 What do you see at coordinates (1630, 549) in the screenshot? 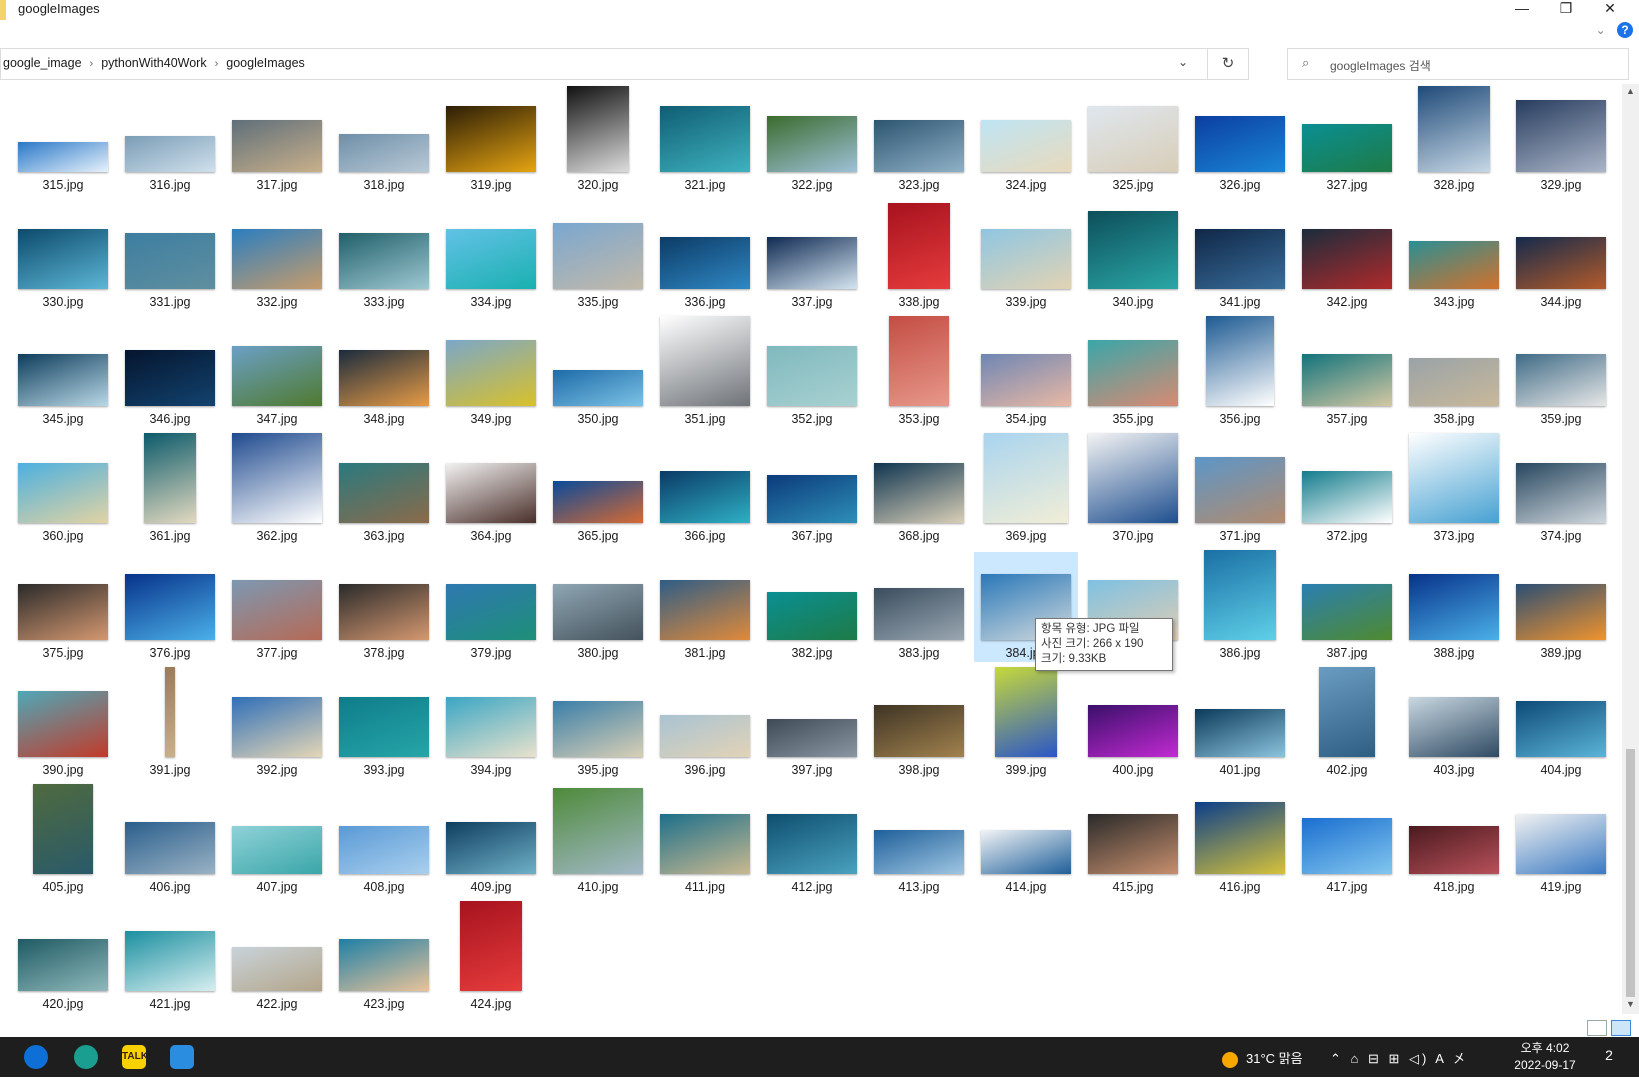
I see `vertical-scrollbar: ▲ ▼` at bounding box center [1630, 549].